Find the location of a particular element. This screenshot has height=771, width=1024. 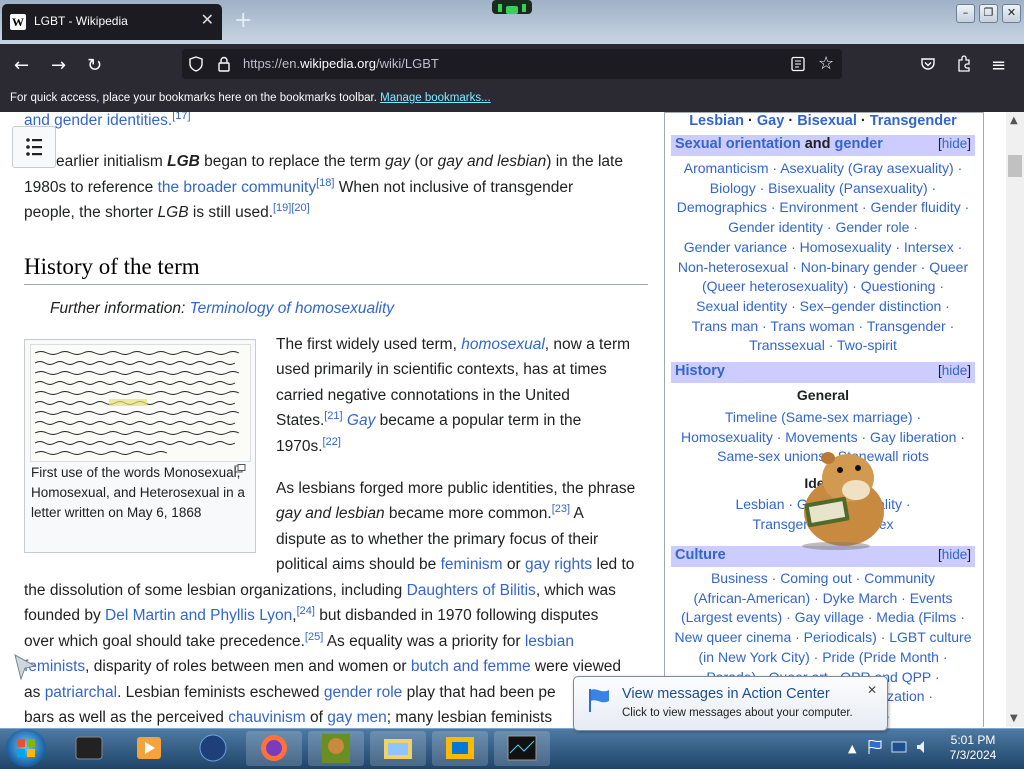

navbox-link-lesbian: Lesbian is located at coordinates (716, 121).